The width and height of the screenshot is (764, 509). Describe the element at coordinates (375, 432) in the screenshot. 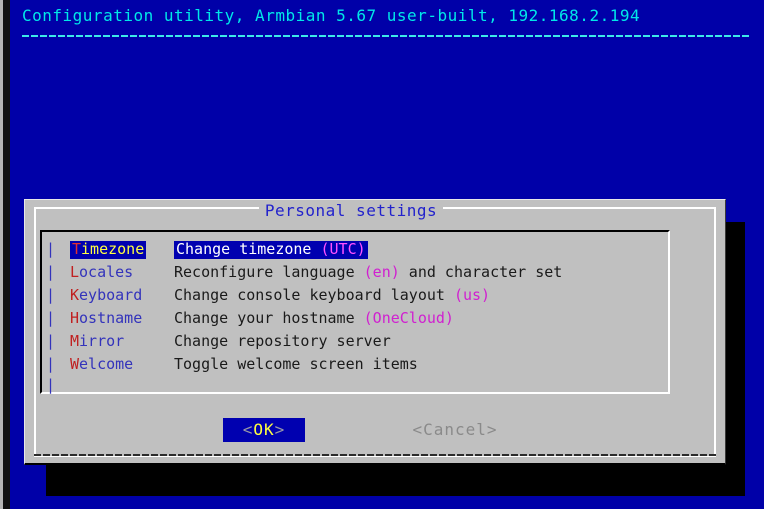

I see `dialog-button-row: <OK> <Cancel>` at that location.